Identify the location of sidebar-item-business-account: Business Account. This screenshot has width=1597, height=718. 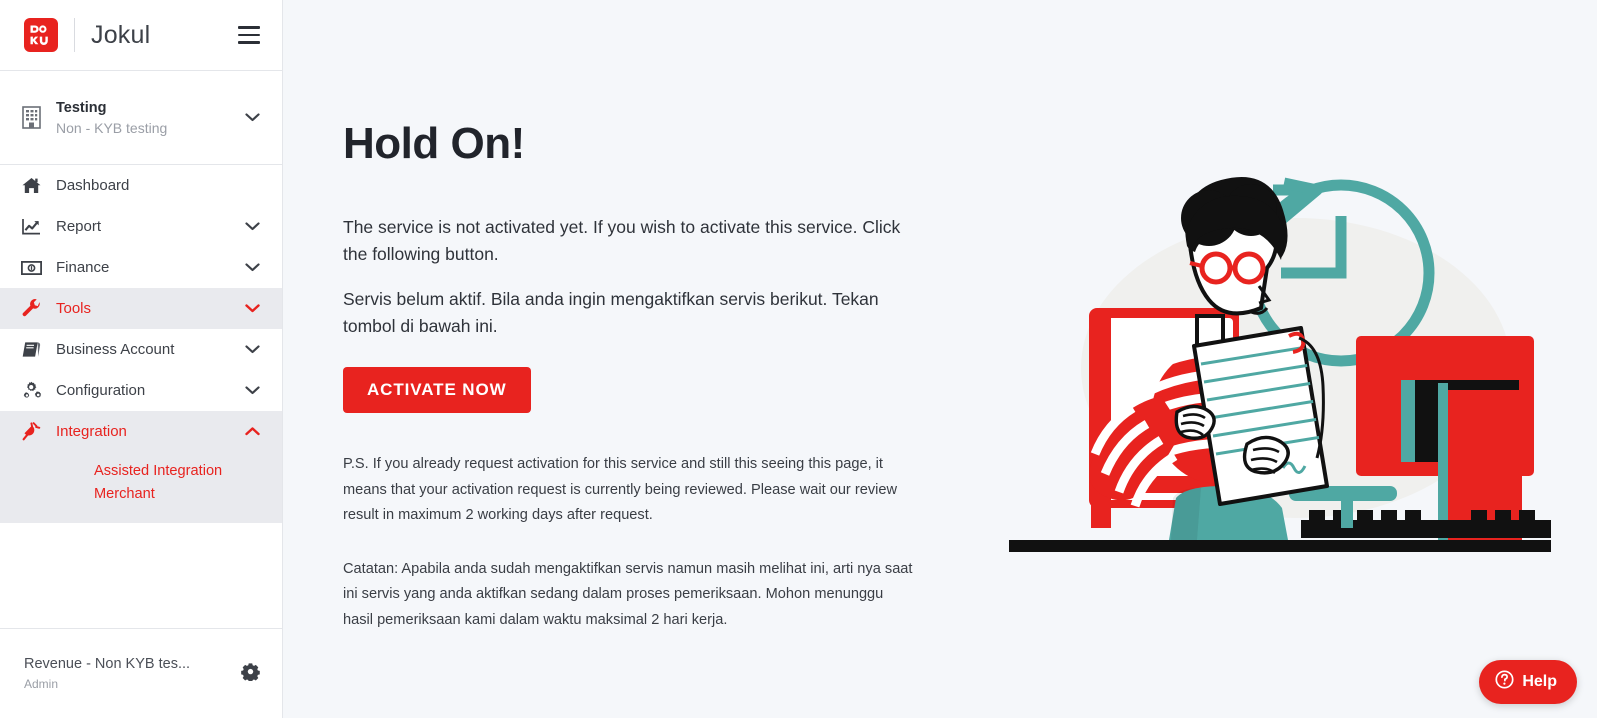
(141, 349).